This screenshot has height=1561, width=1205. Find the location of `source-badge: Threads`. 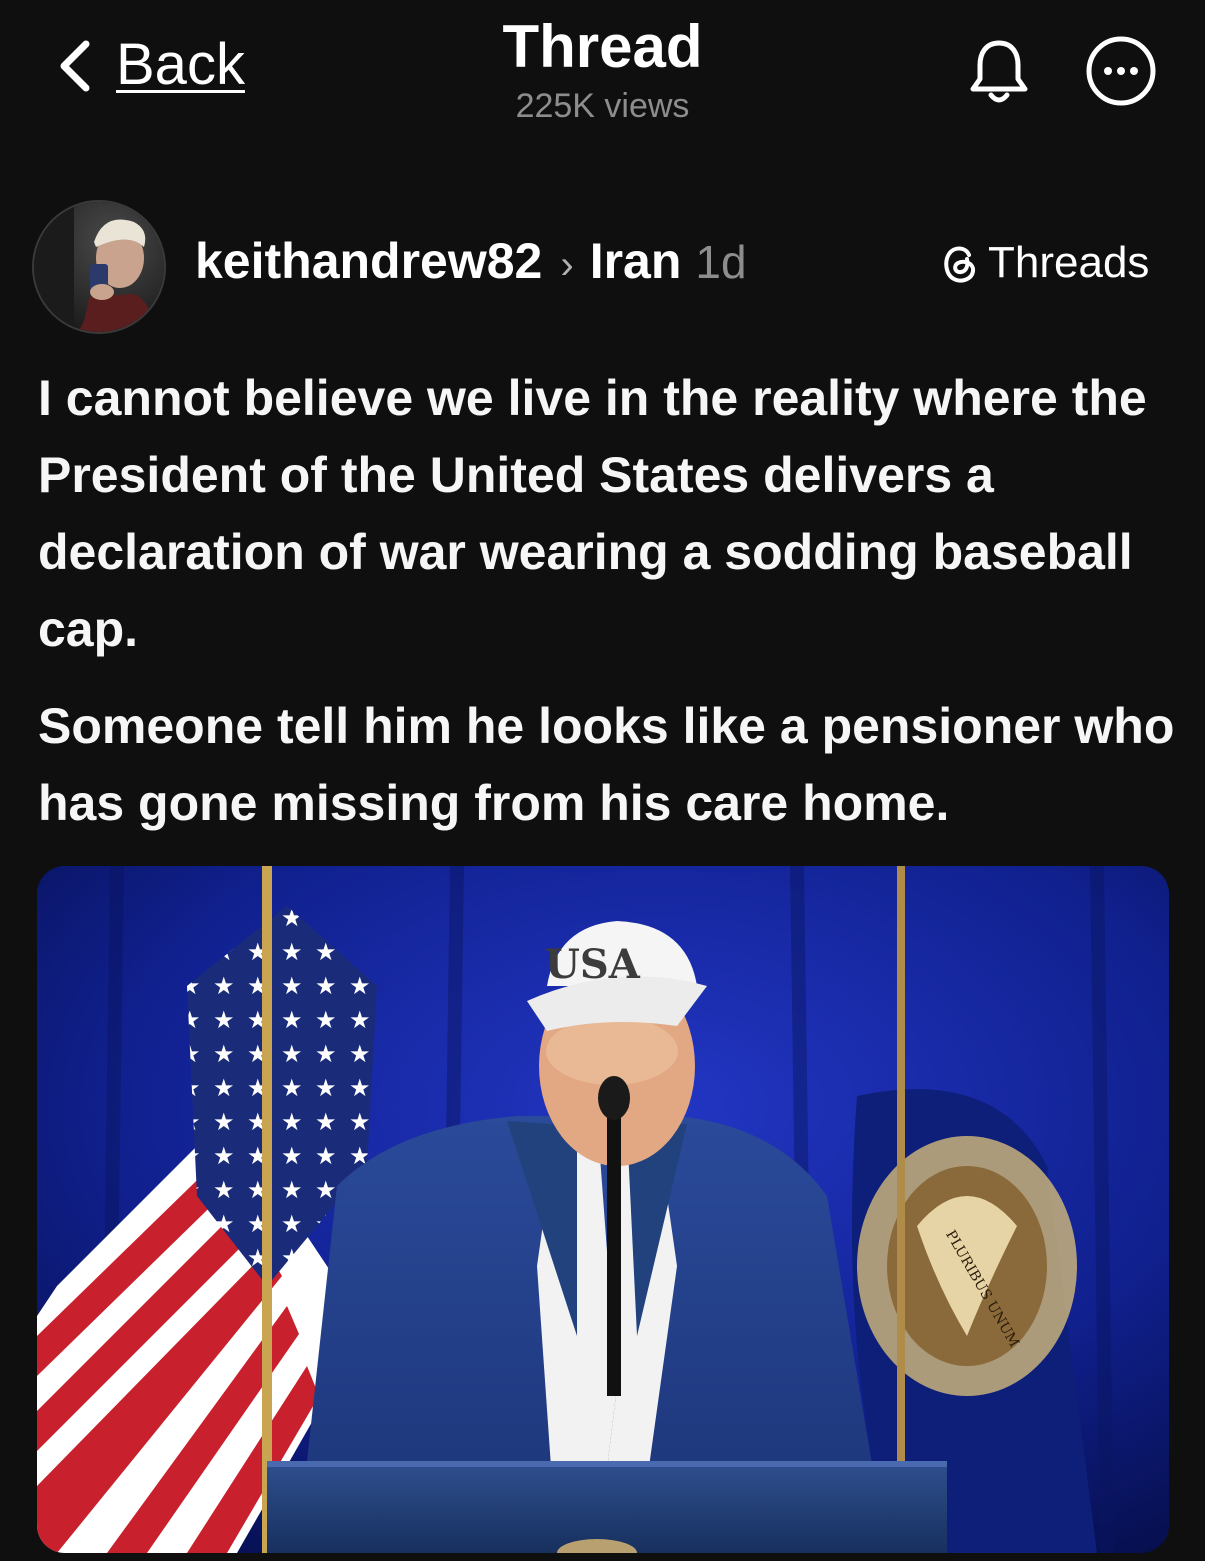

source-badge: Threads is located at coordinates (1044, 263).